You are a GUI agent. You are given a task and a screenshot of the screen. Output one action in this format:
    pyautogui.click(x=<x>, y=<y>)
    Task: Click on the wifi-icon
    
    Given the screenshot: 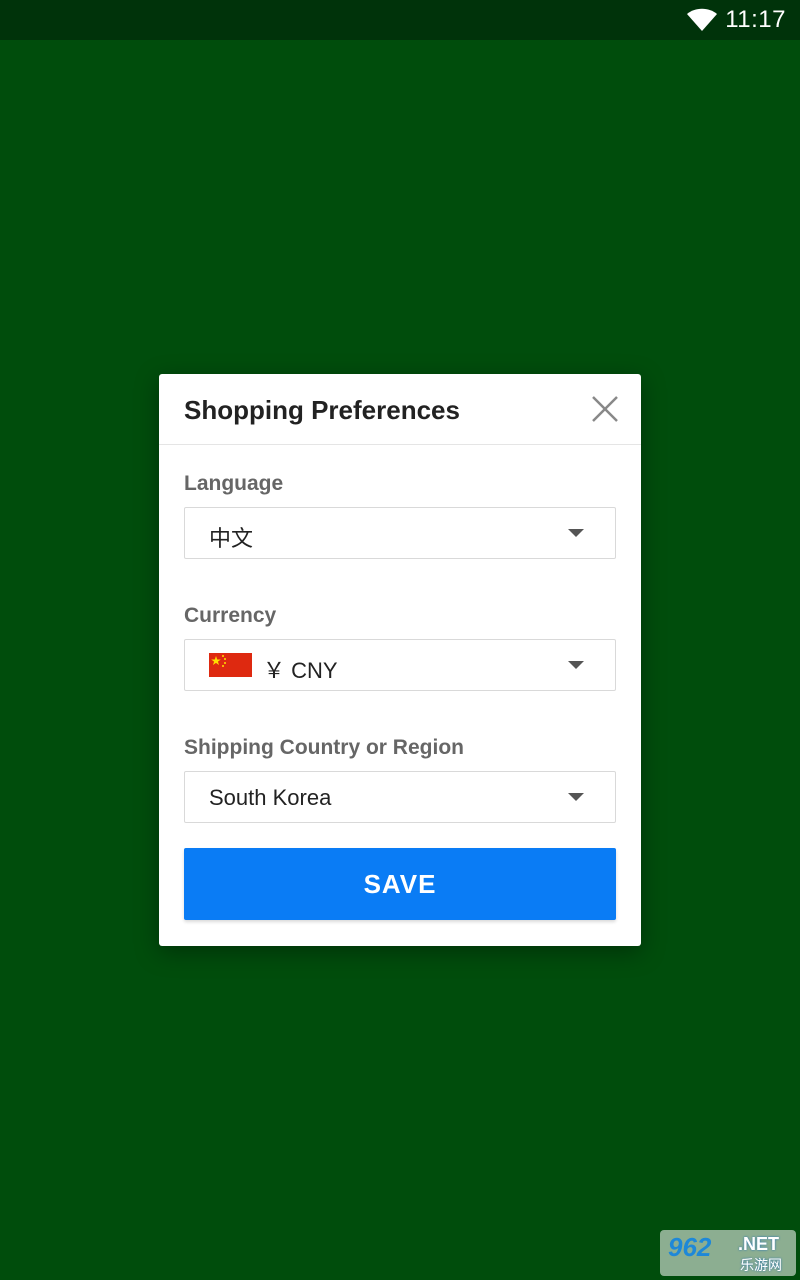 What is the action you would take?
    pyautogui.click(x=702, y=19)
    